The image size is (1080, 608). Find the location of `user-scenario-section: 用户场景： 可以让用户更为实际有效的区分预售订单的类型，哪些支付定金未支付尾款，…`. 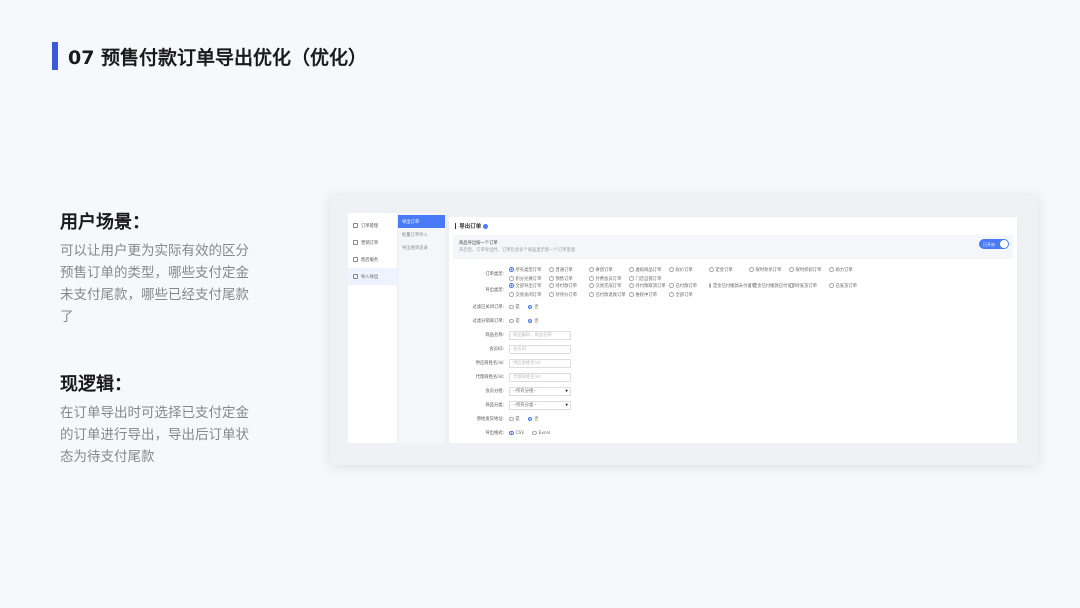

user-scenario-section: 用户场景： 可以让用户更为实际有效的区分预售订单的类型，哪些支付定金未支付尾款，… is located at coordinates (155, 268).